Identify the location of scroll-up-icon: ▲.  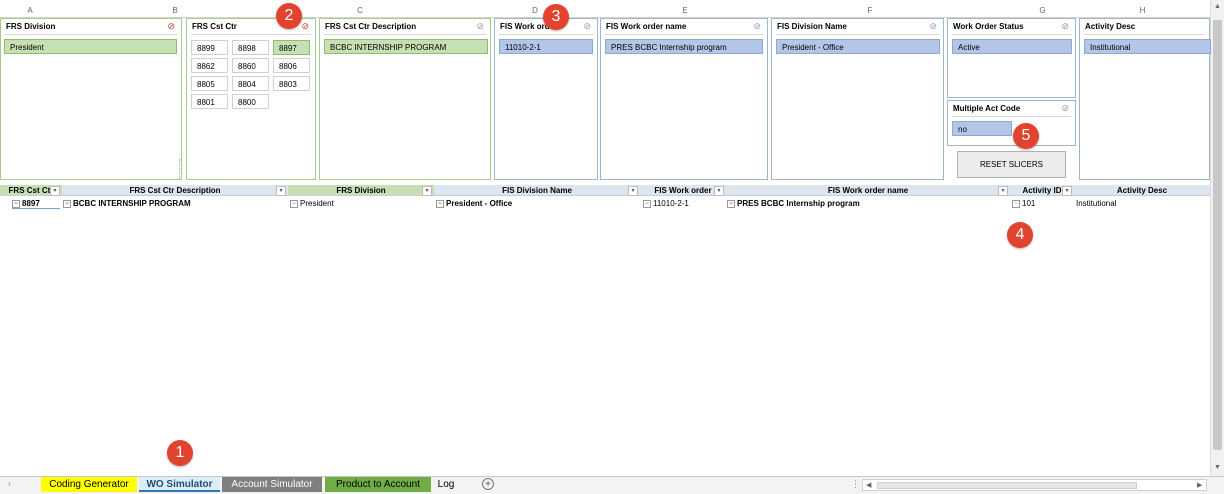
(1217, 6).